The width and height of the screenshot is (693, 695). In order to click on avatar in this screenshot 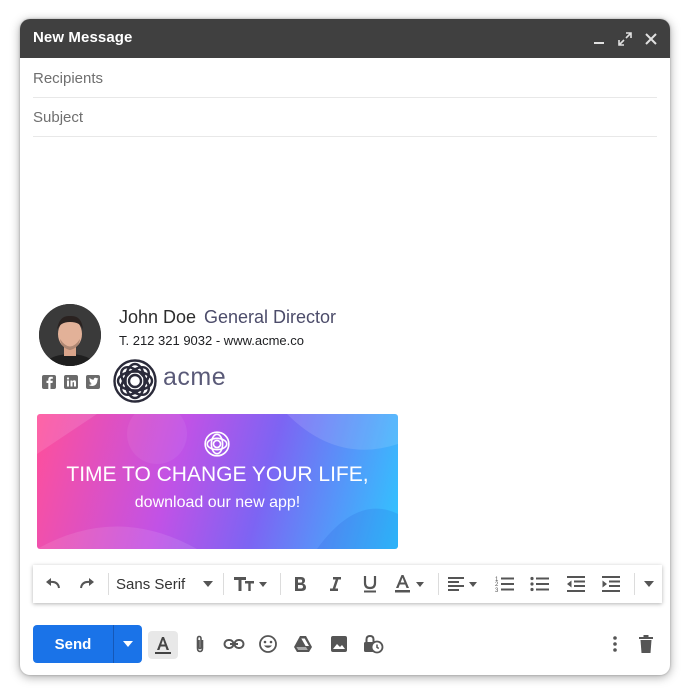, I will do `click(70, 335)`.